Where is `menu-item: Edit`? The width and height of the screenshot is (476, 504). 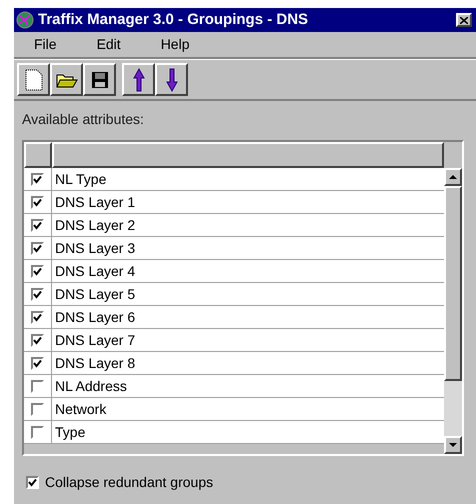
menu-item: Edit is located at coordinates (108, 44).